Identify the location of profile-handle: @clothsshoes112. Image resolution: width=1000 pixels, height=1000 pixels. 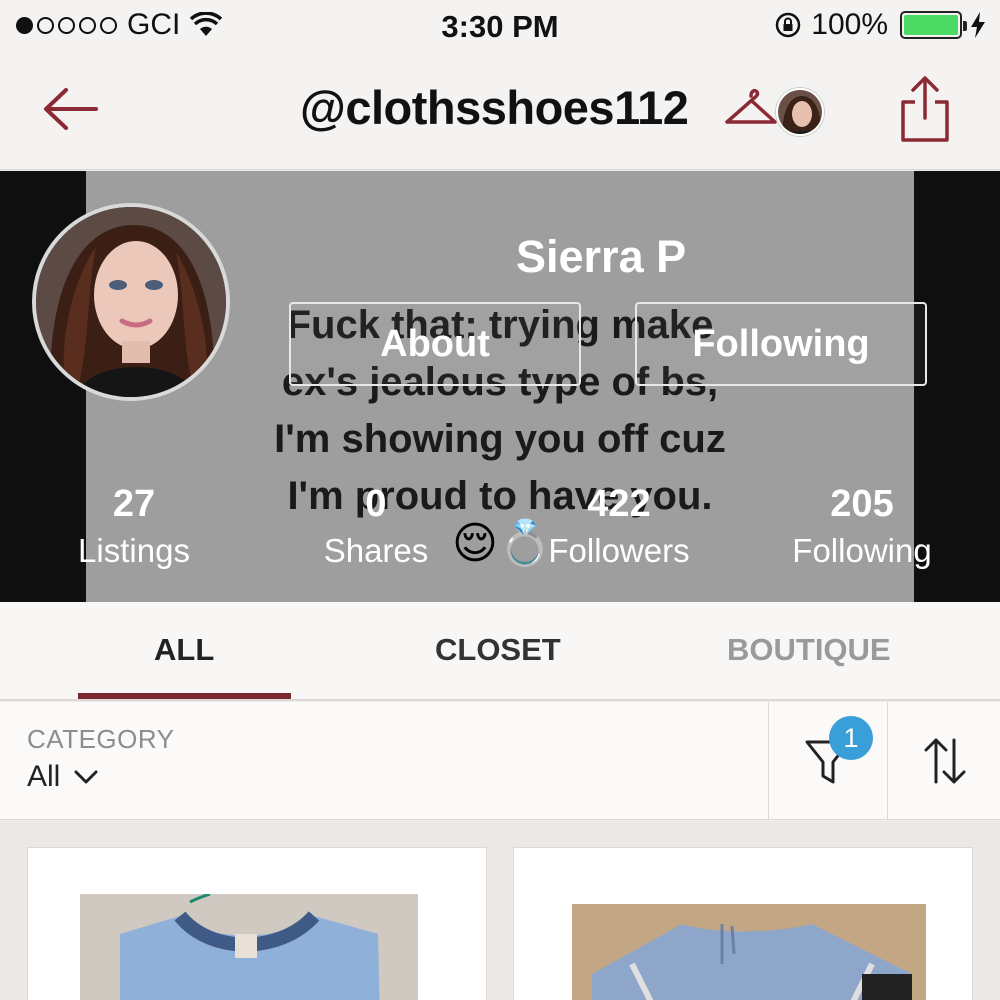
(494, 107).